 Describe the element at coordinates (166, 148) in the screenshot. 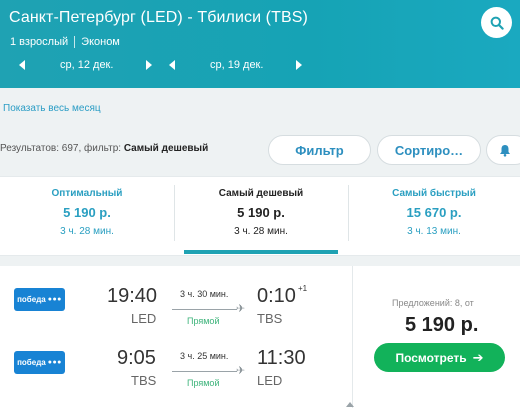

I see `active-filter: Самый дешевый` at that location.